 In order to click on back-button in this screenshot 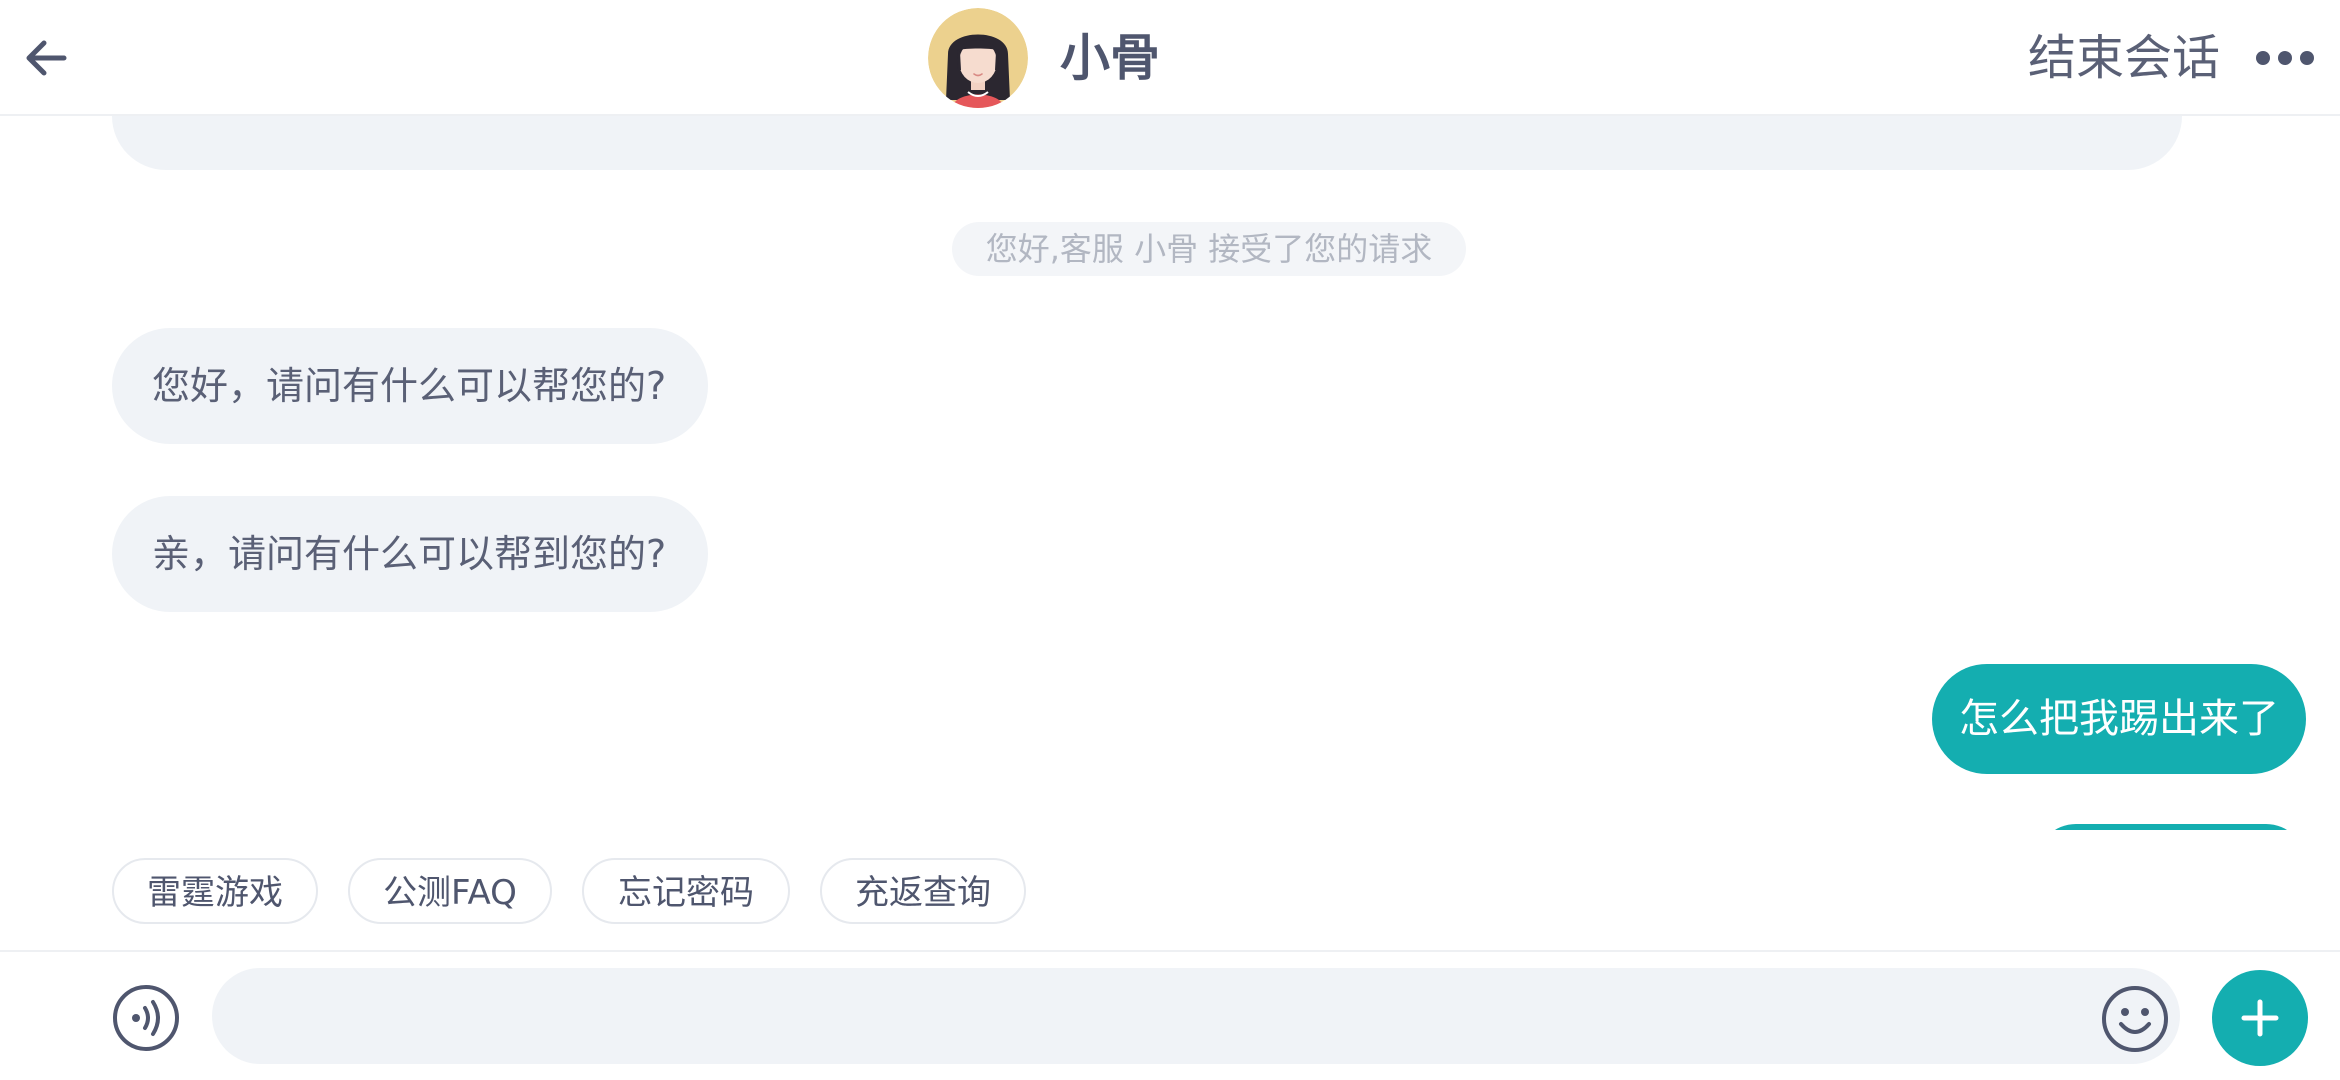, I will do `click(46, 58)`.